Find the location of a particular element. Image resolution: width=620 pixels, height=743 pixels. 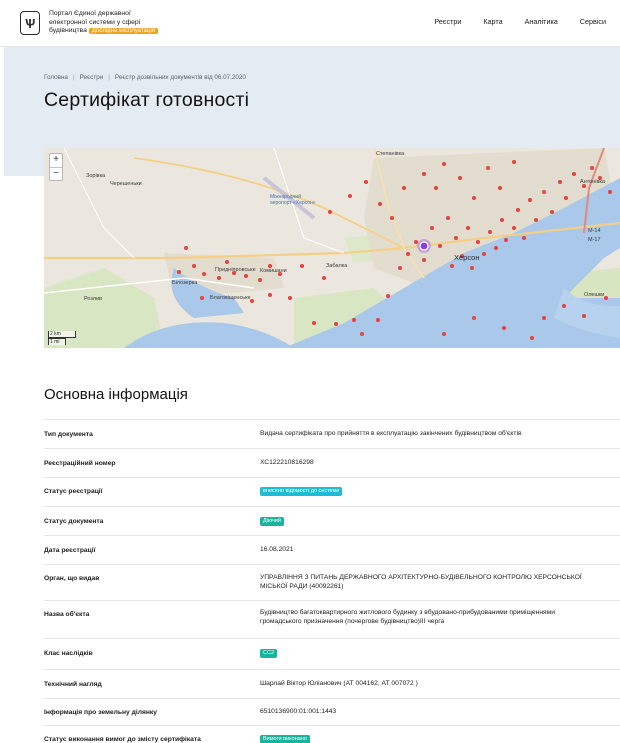

map-label-airport: Міжнародний аеропорт «Херсон» is located at coordinates (293, 200).